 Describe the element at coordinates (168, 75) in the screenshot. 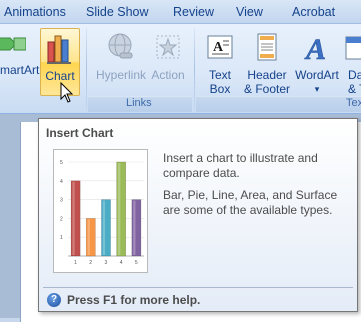

I see `action-label: Action` at that location.